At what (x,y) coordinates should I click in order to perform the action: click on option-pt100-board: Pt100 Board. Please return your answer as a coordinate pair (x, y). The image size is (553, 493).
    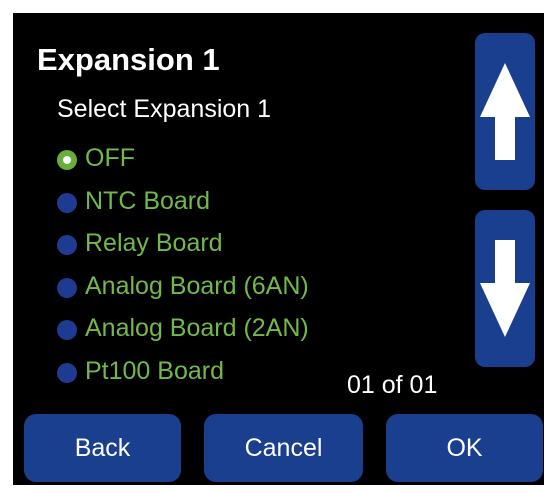
    Looking at the image, I should click on (183, 371).